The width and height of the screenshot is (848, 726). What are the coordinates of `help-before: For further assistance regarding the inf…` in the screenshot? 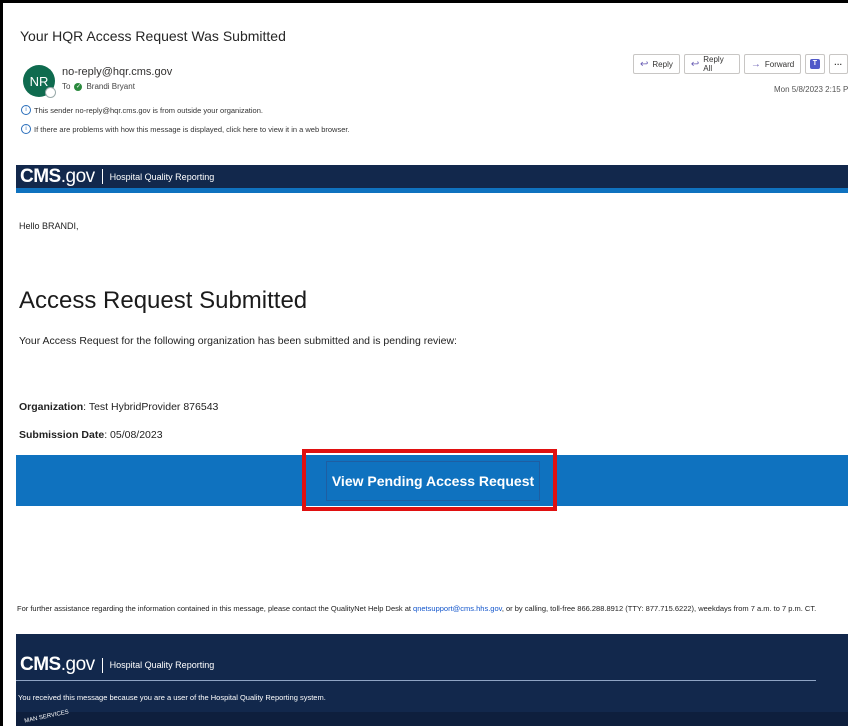 It's located at (215, 608).